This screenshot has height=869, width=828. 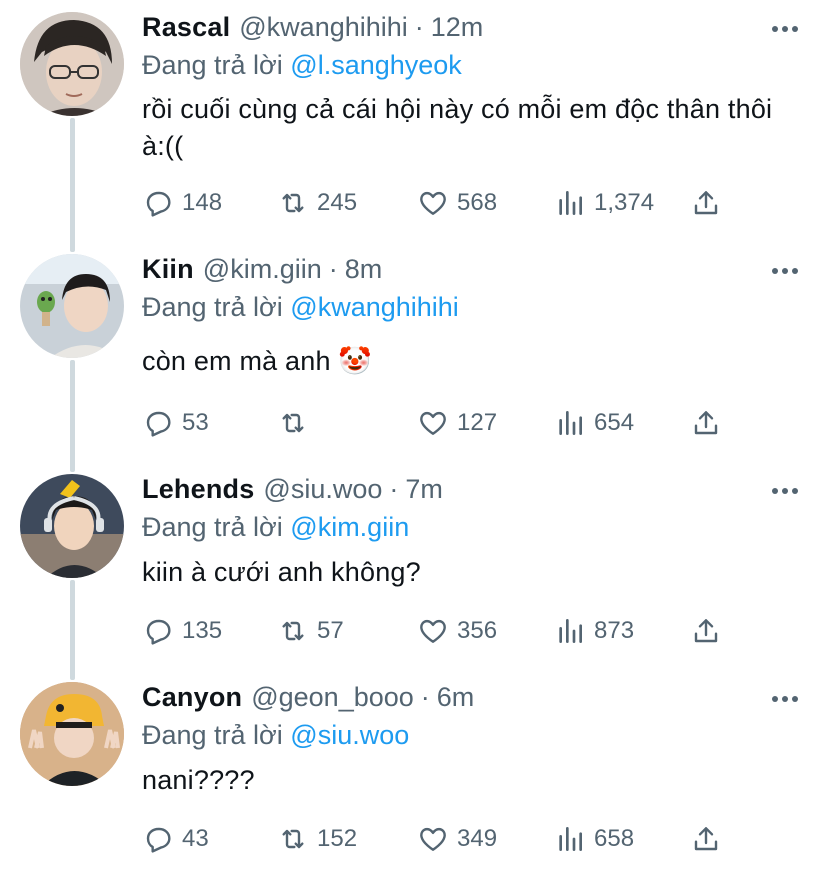 What do you see at coordinates (168, 269) in the screenshot?
I see `display-name: Kiin` at bounding box center [168, 269].